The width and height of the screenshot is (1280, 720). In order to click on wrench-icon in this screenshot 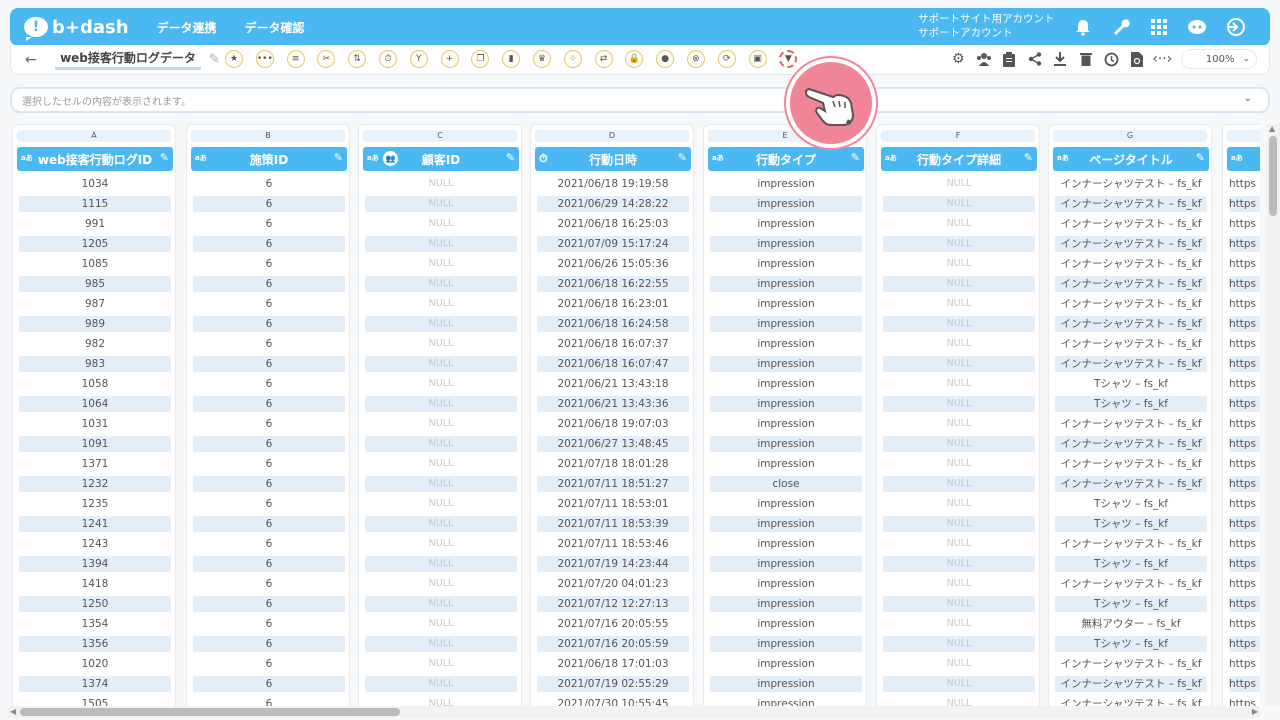, I will do `click(1121, 27)`.